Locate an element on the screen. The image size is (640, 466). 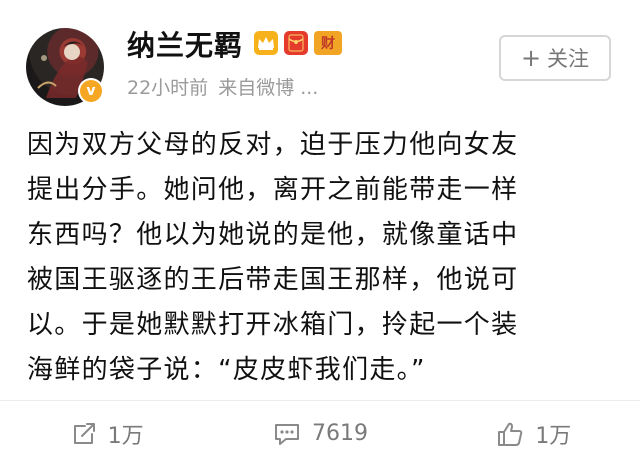
repost-icon is located at coordinates (84, 433).